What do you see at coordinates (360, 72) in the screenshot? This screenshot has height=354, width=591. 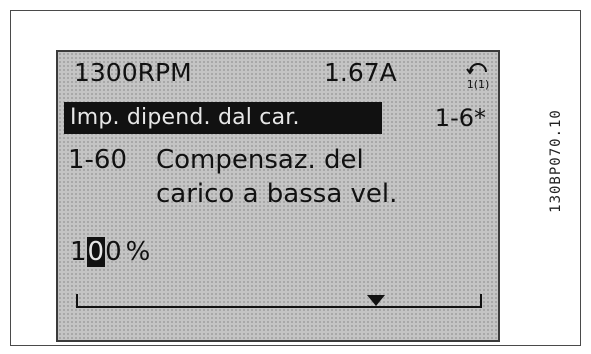 I see `current-readout: 1.67A` at bounding box center [360, 72].